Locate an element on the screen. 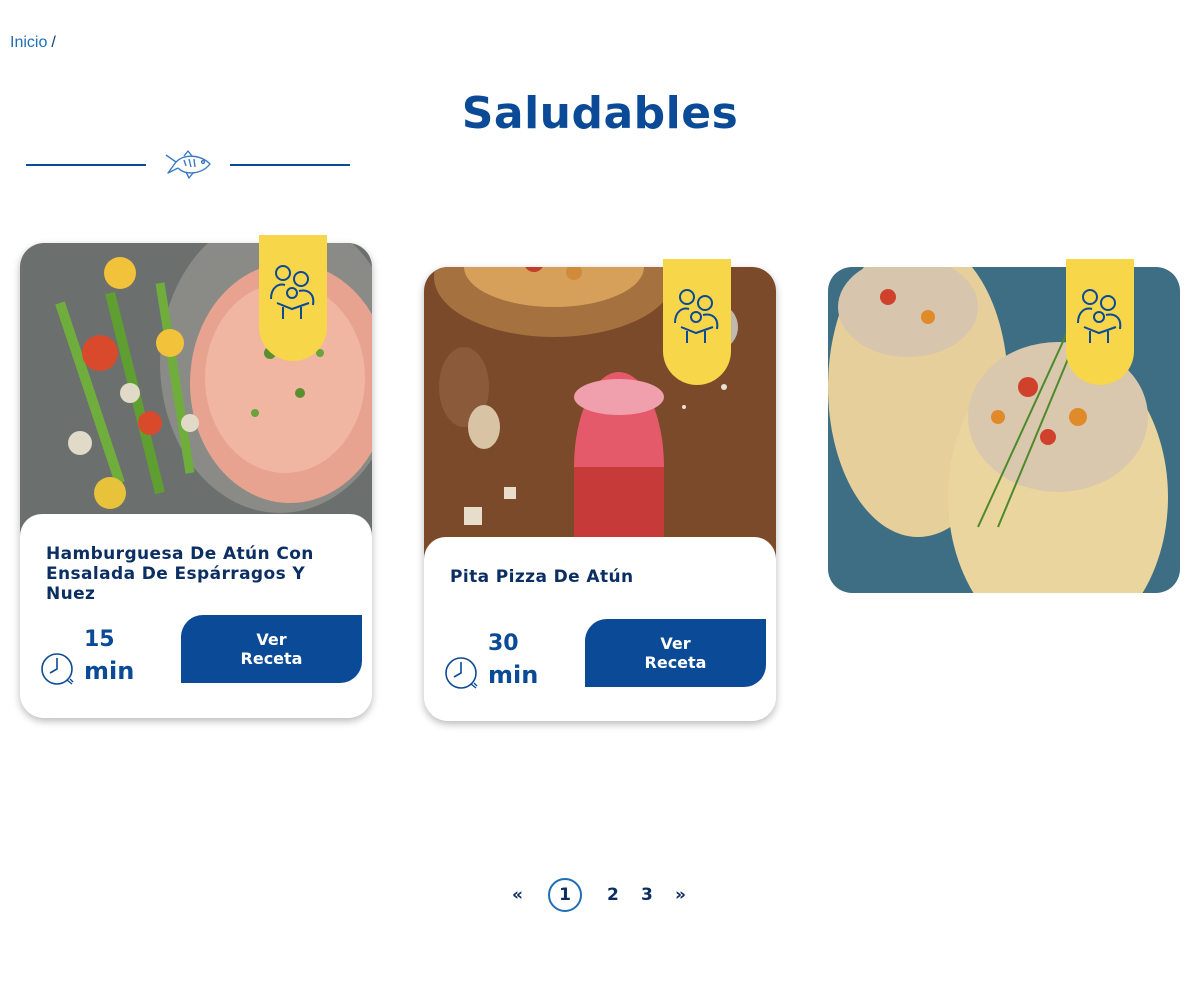 The image size is (1200, 1003). recipe-info: Pita Pizza De Atún 30 min Ver Receta is located at coordinates (600, 629).